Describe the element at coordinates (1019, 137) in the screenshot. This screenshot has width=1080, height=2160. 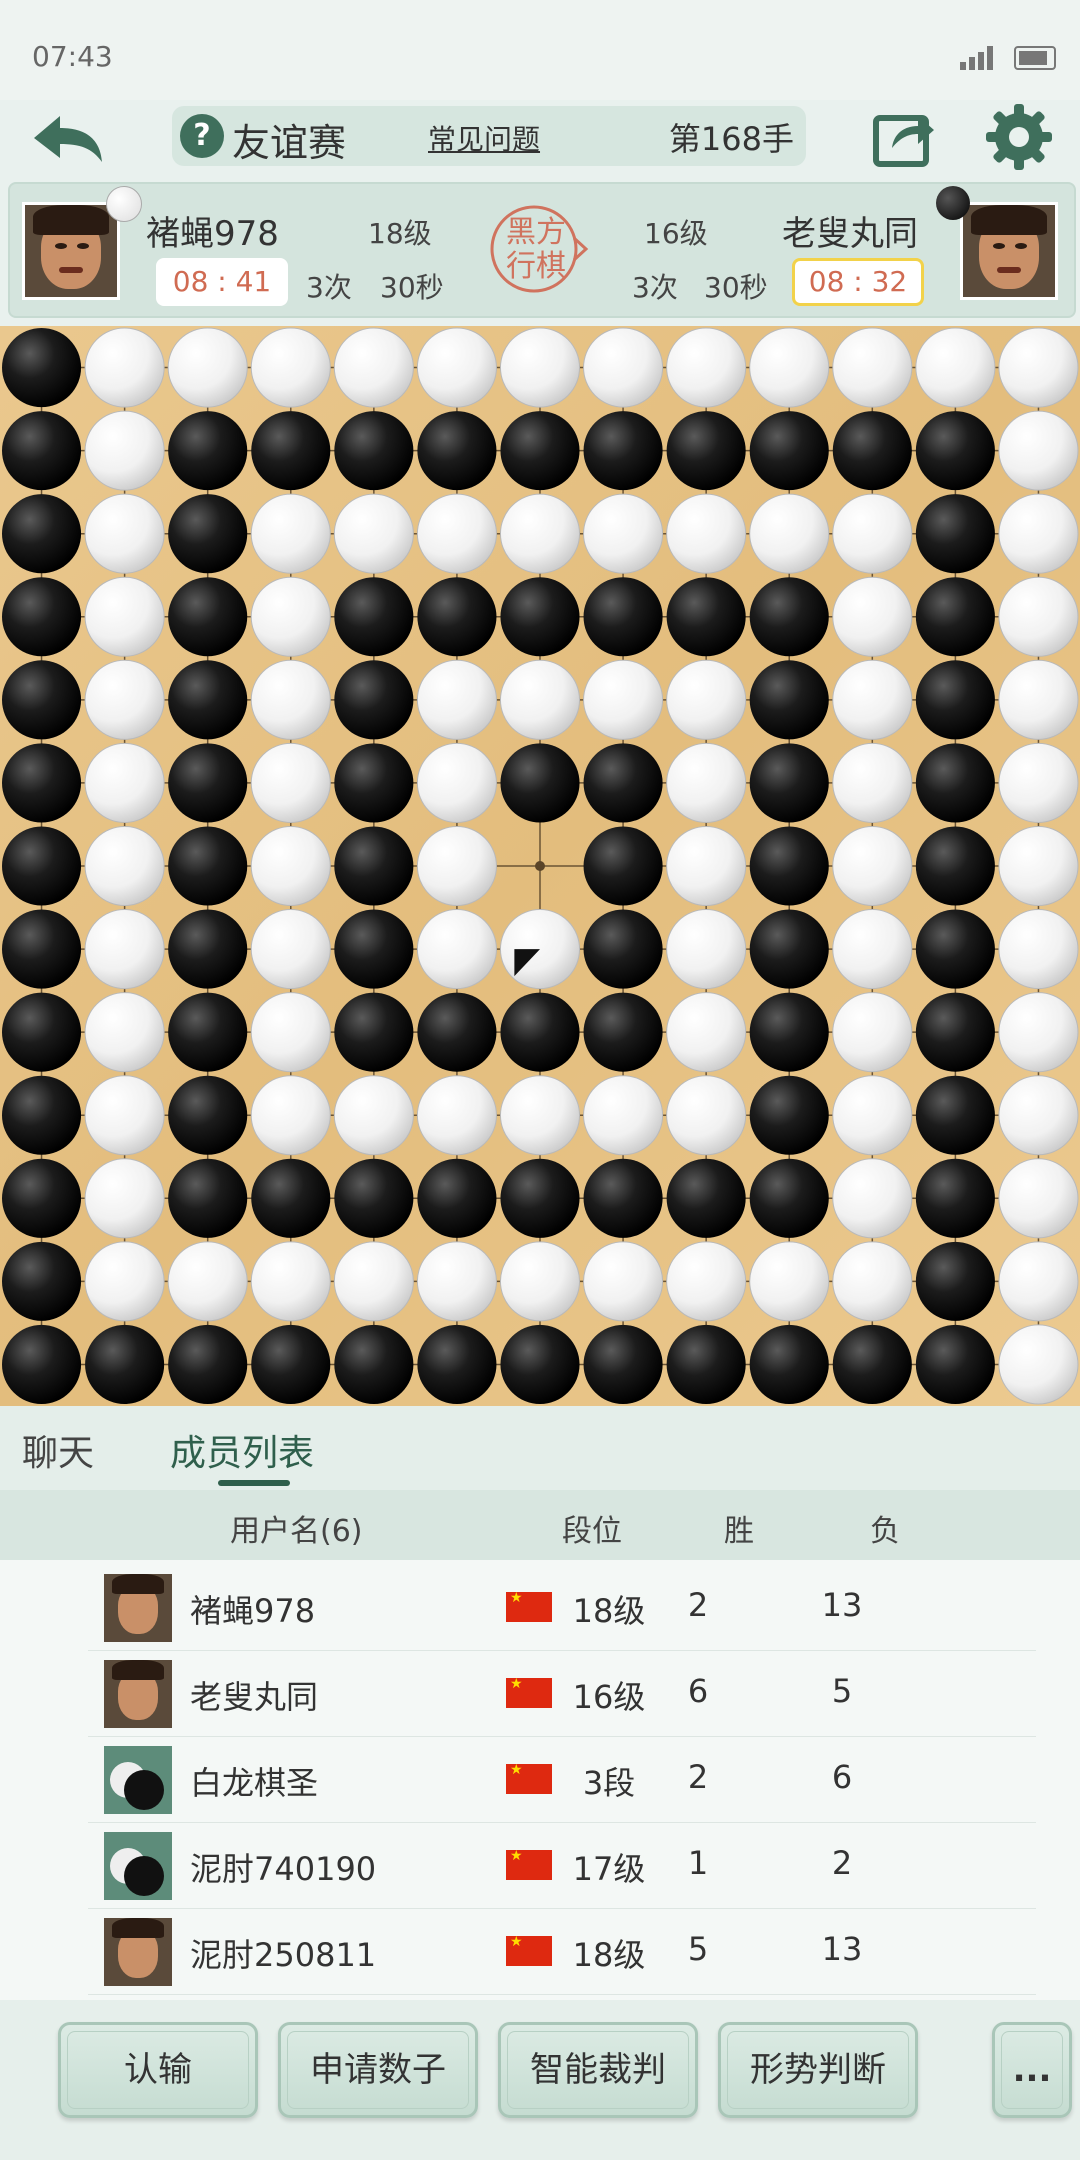
I see `settings-button` at that location.